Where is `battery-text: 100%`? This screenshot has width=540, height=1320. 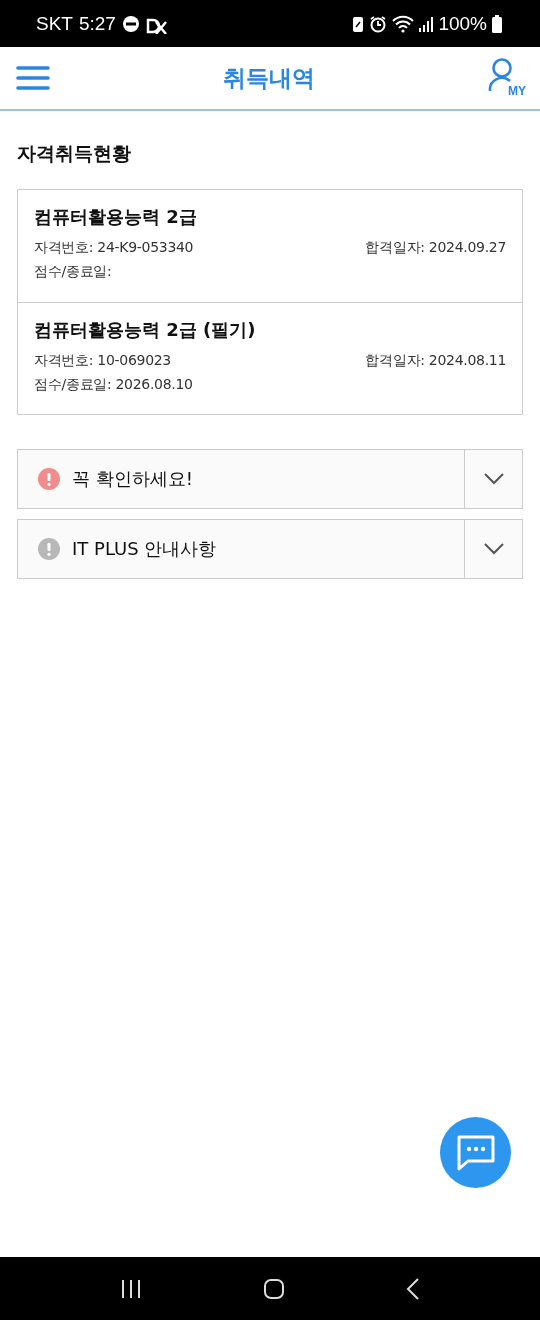 battery-text: 100% is located at coordinates (462, 23).